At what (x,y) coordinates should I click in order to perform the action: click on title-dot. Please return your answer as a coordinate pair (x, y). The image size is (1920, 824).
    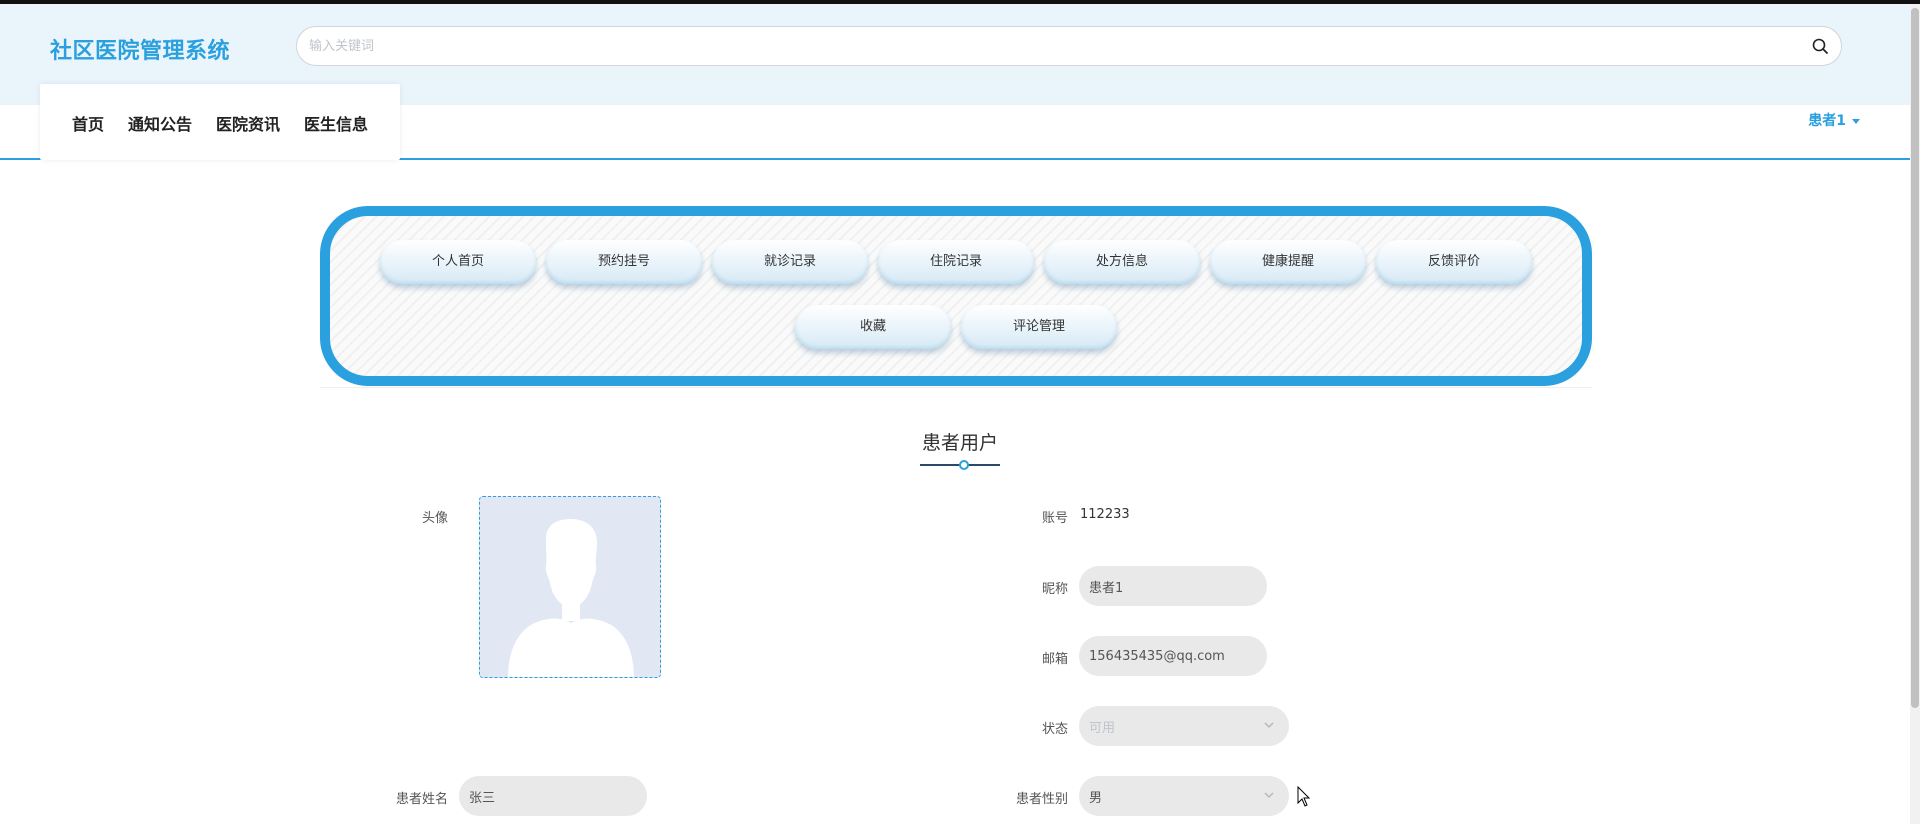
    Looking at the image, I should click on (964, 465).